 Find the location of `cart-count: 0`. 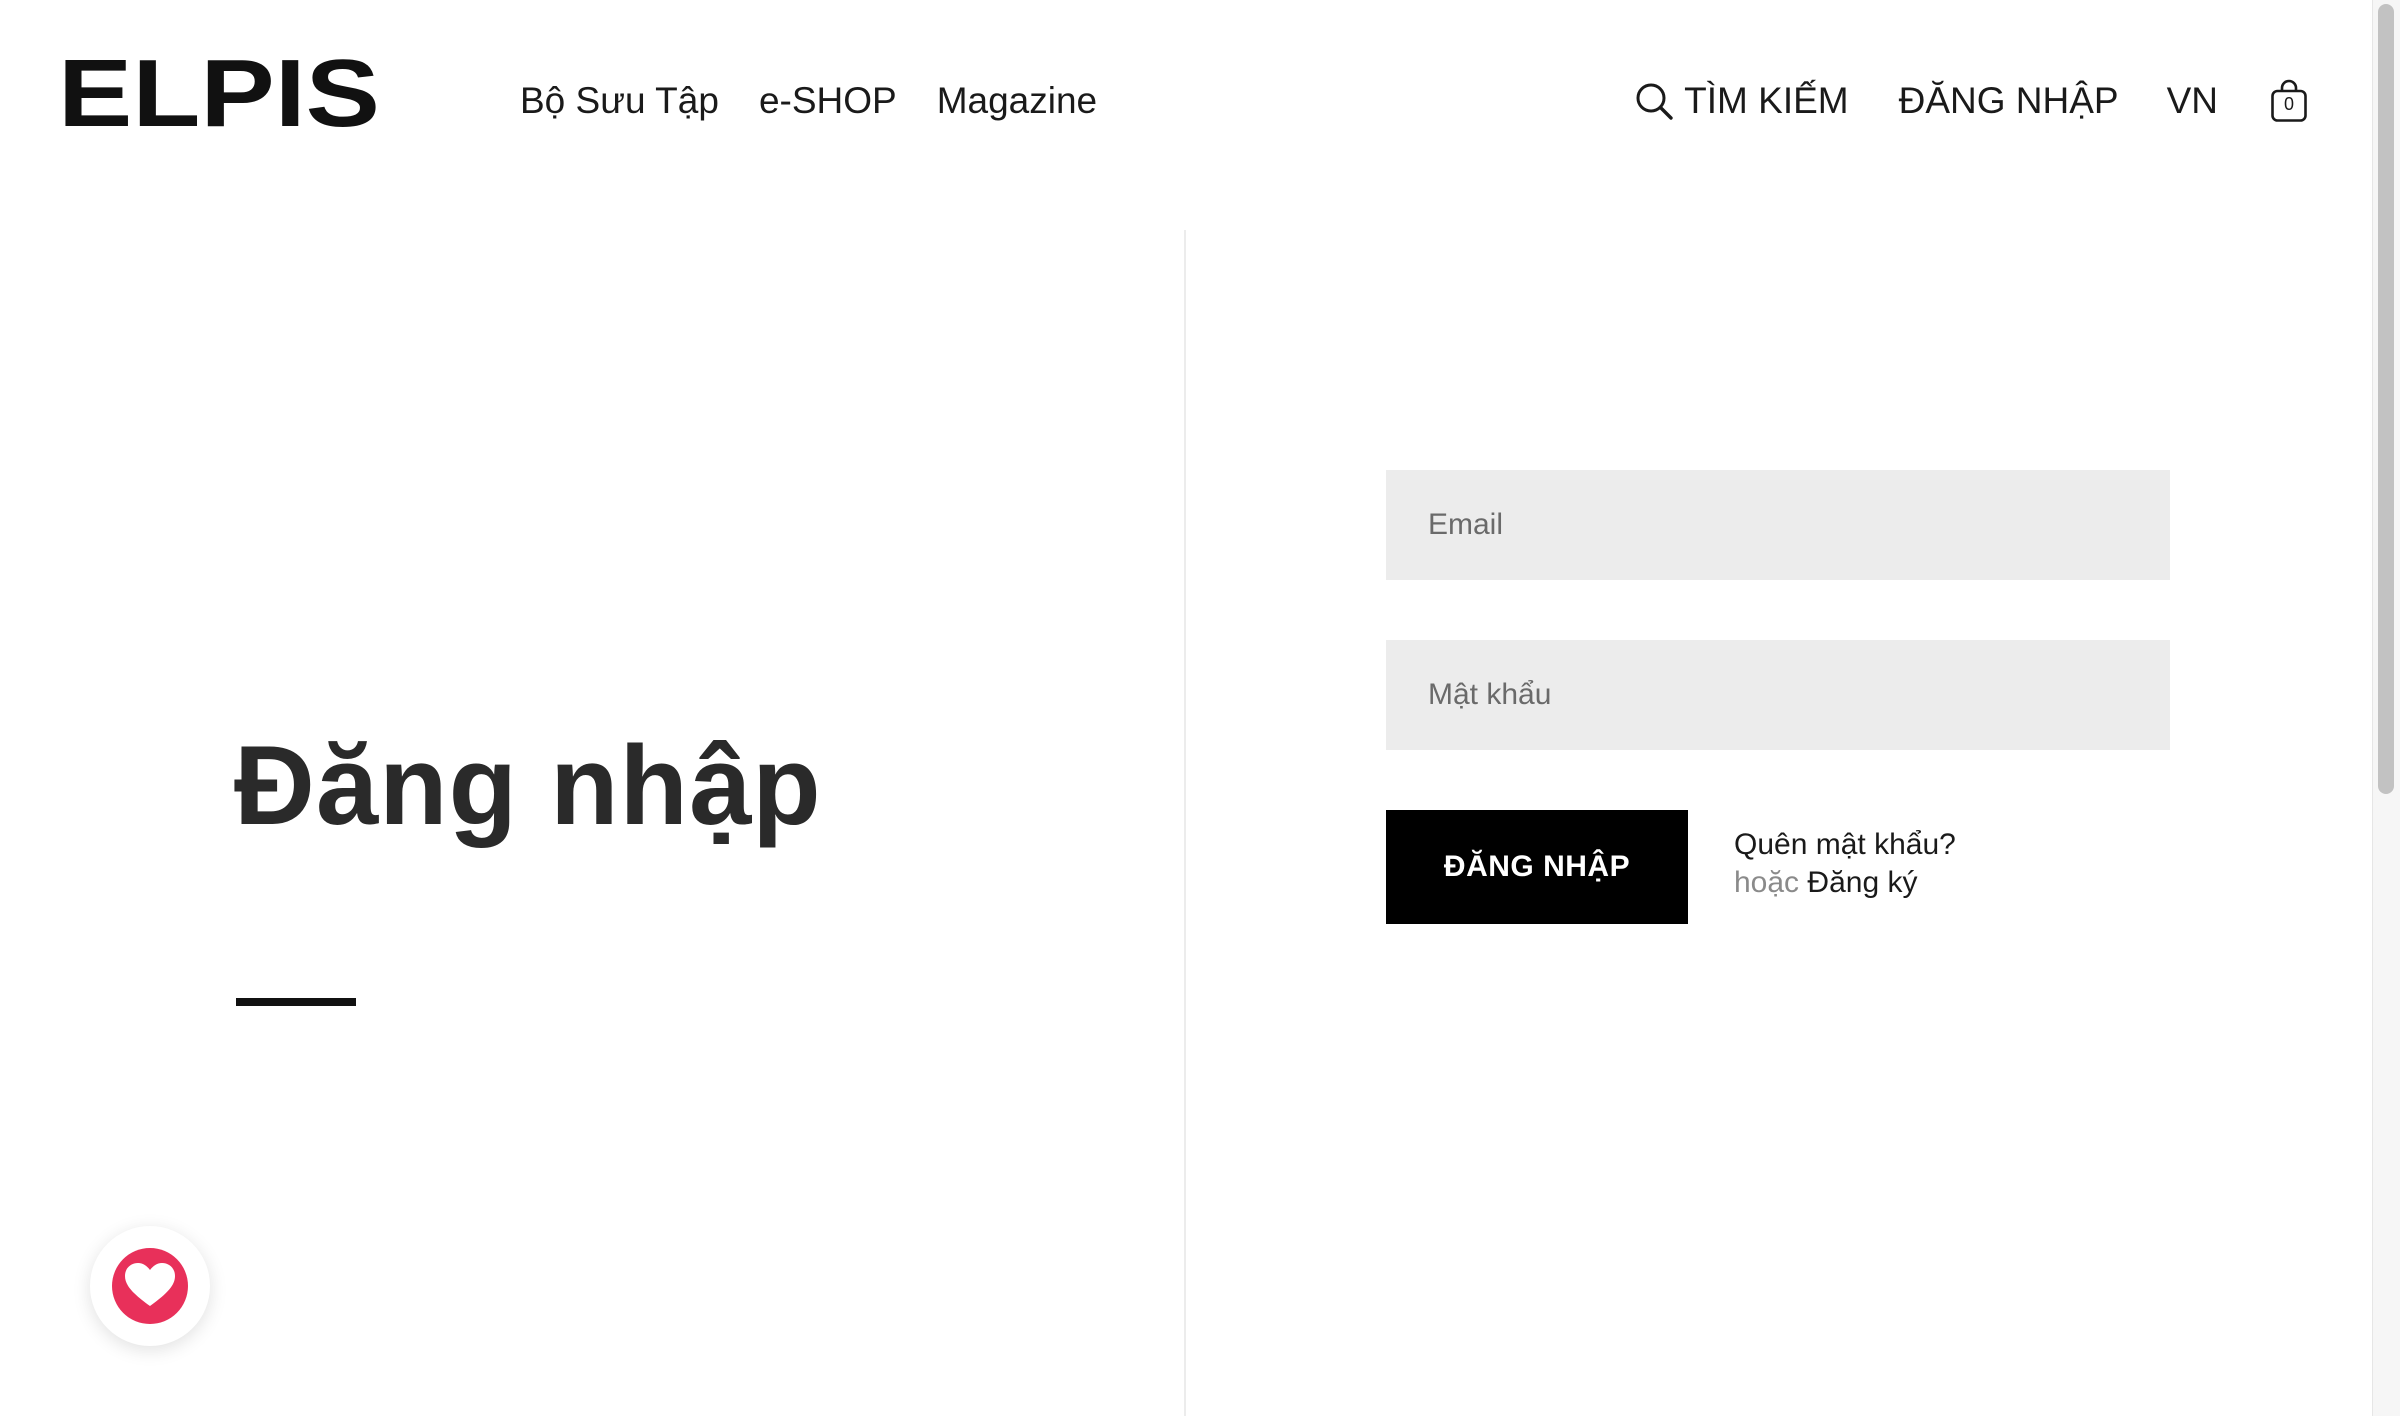

cart-count: 0 is located at coordinates (2288, 104).